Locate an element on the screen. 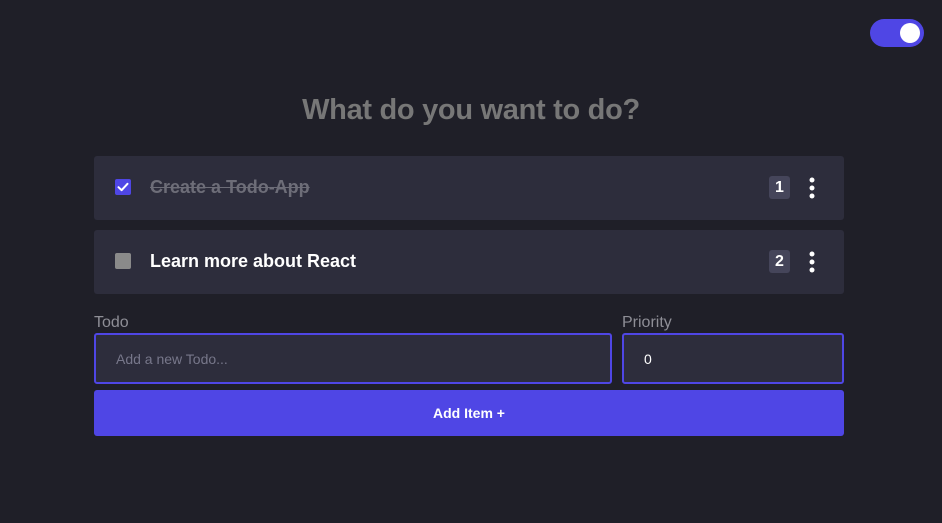 The image size is (942, 523). priority-badge: 2 is located at coordinates (779, 261).